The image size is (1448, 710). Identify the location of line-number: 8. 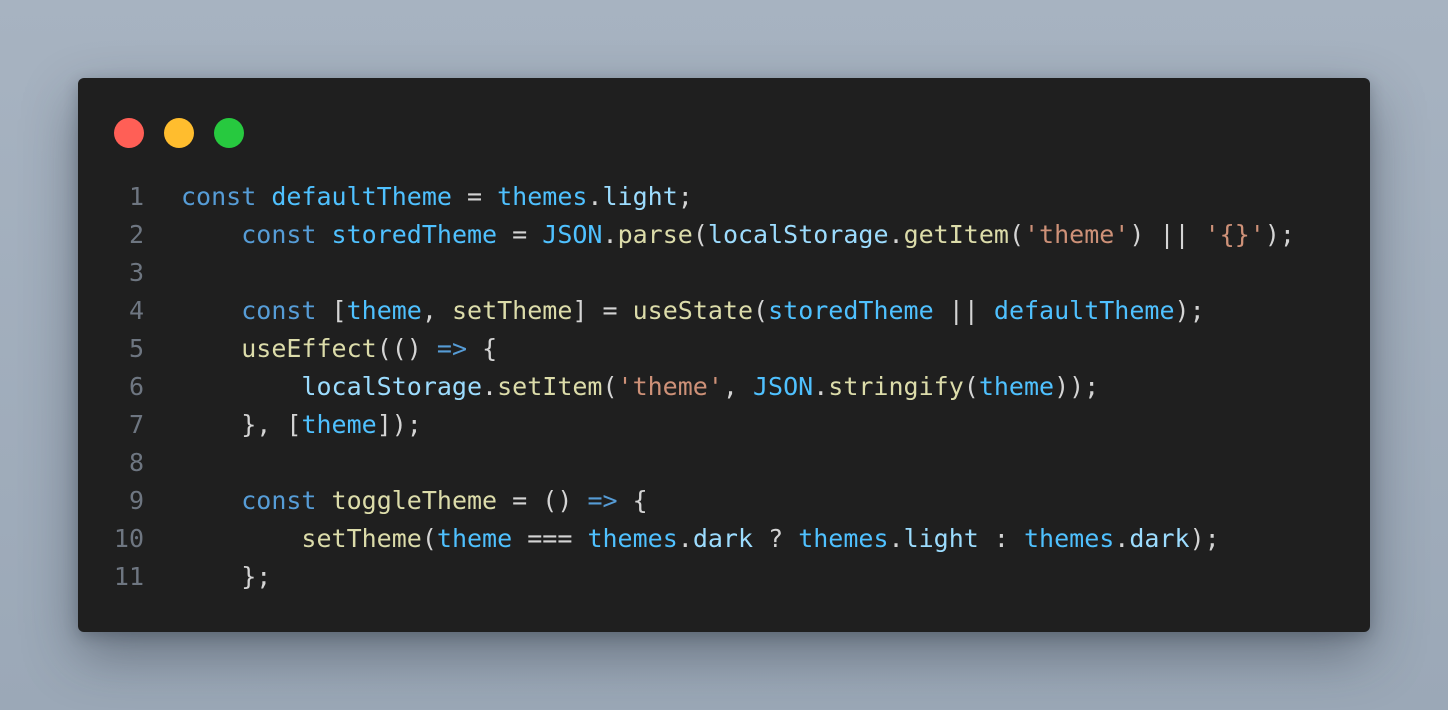
(136, 462).